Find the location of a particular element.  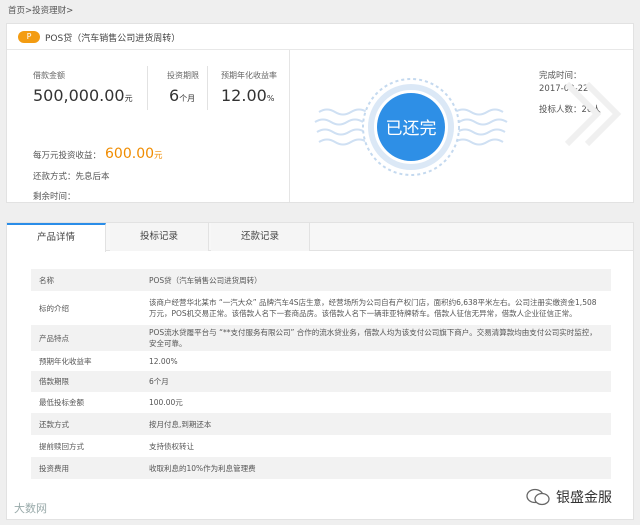

rate-unit: % is located at coordinates (270, 98).